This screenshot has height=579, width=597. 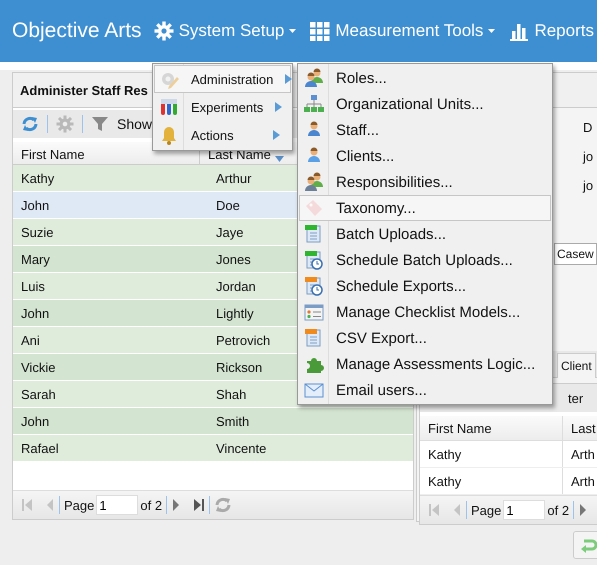 What do you see at coordinates (242, 341) in the screenshot?
I see `table-cell-text: Petrovich` at bounding box center [242, 341].